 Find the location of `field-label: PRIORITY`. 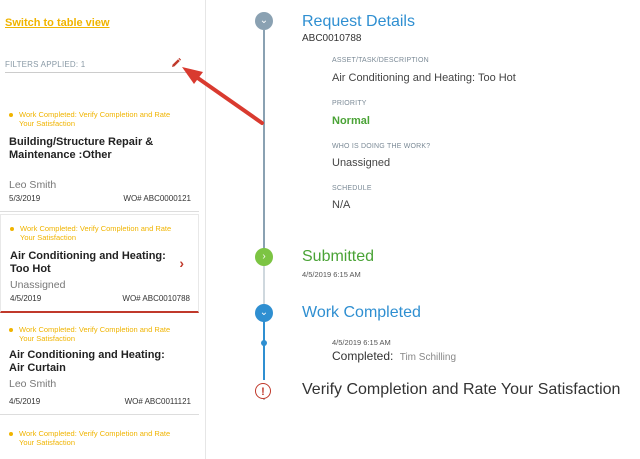

field-label: PRIORITY is located at coordinates (349, 103).